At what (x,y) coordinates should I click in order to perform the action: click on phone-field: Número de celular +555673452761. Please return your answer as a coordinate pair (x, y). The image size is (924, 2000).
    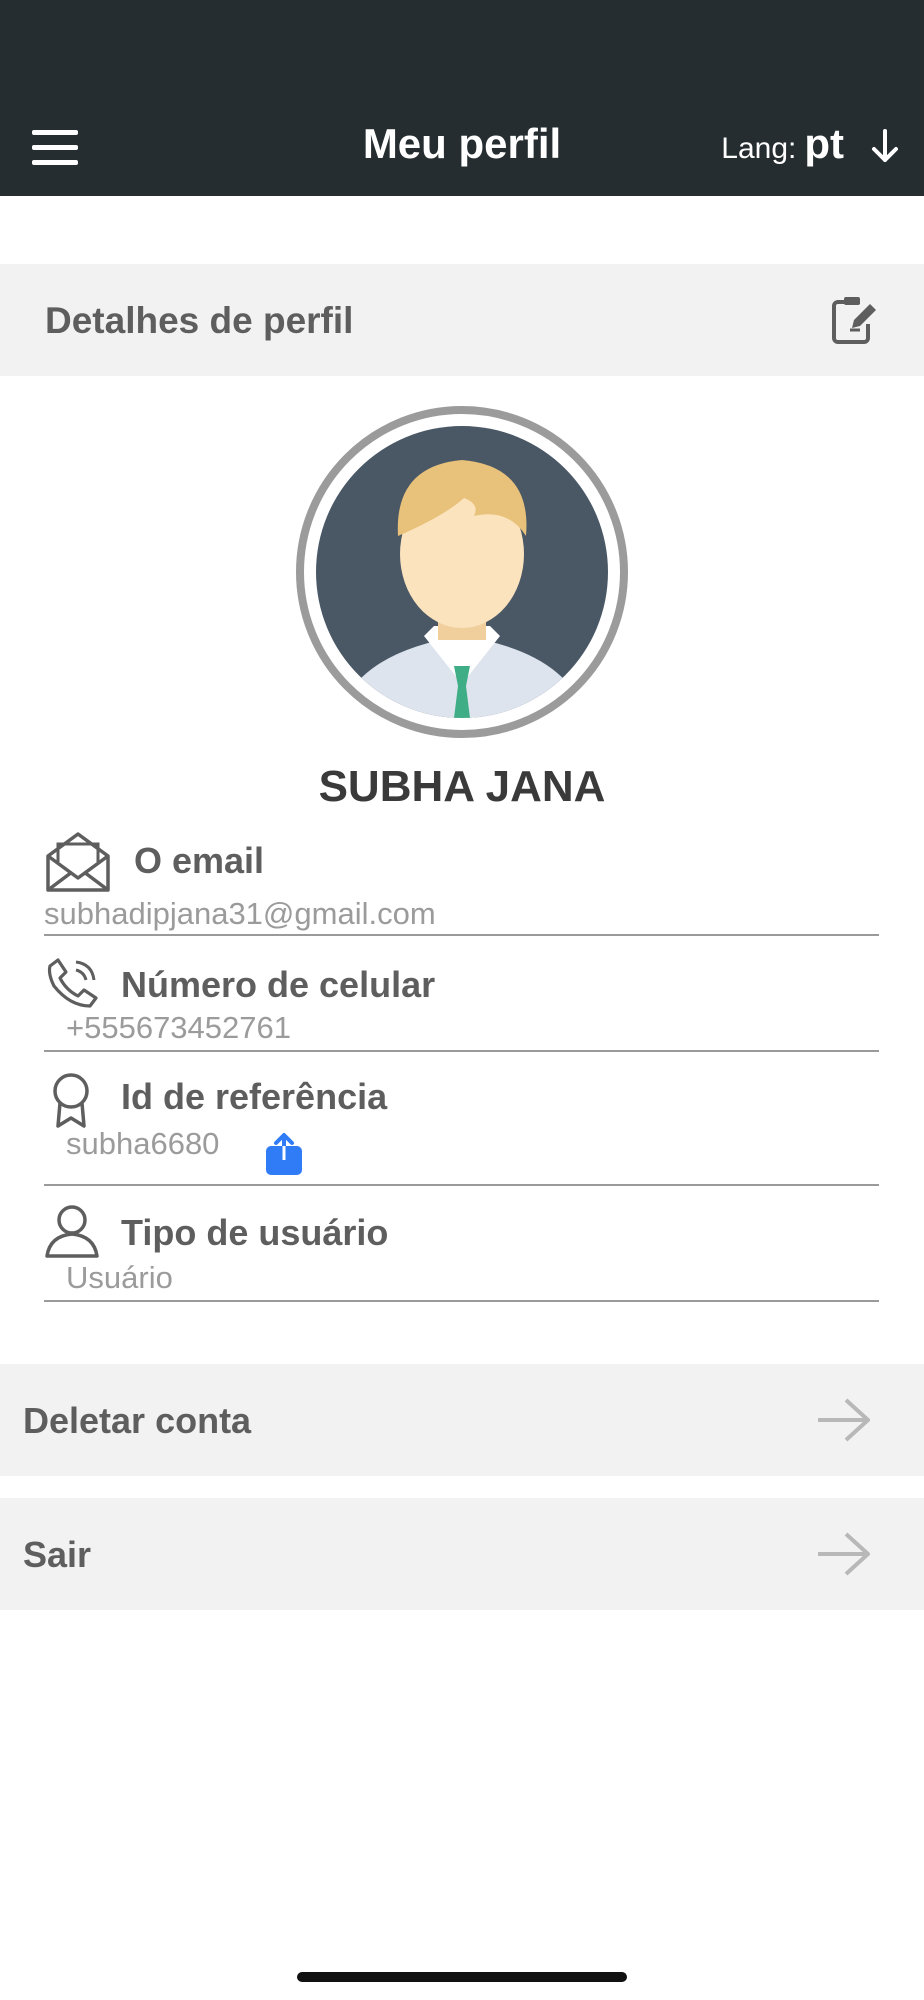
    Looking at the image, I should click on (461, 994).